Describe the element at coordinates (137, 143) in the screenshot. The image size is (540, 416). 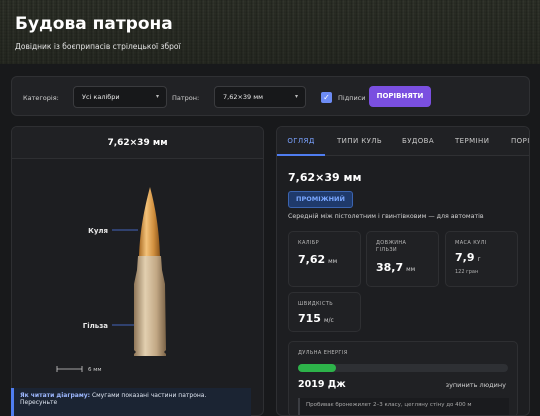
I see `diagram-title: 7,62×39 мм` at that location.